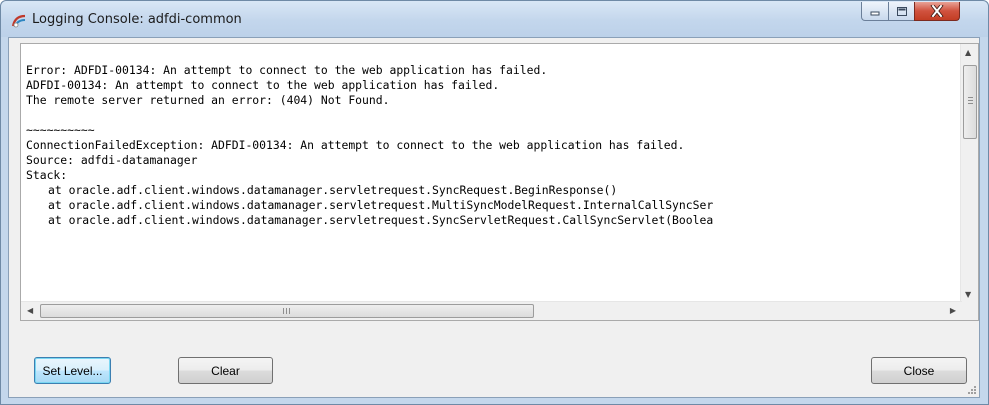 This screenshot has width=989, height=405. I want to click on horizontal-scrollbar: ◀ ▶, so click(491, 310).